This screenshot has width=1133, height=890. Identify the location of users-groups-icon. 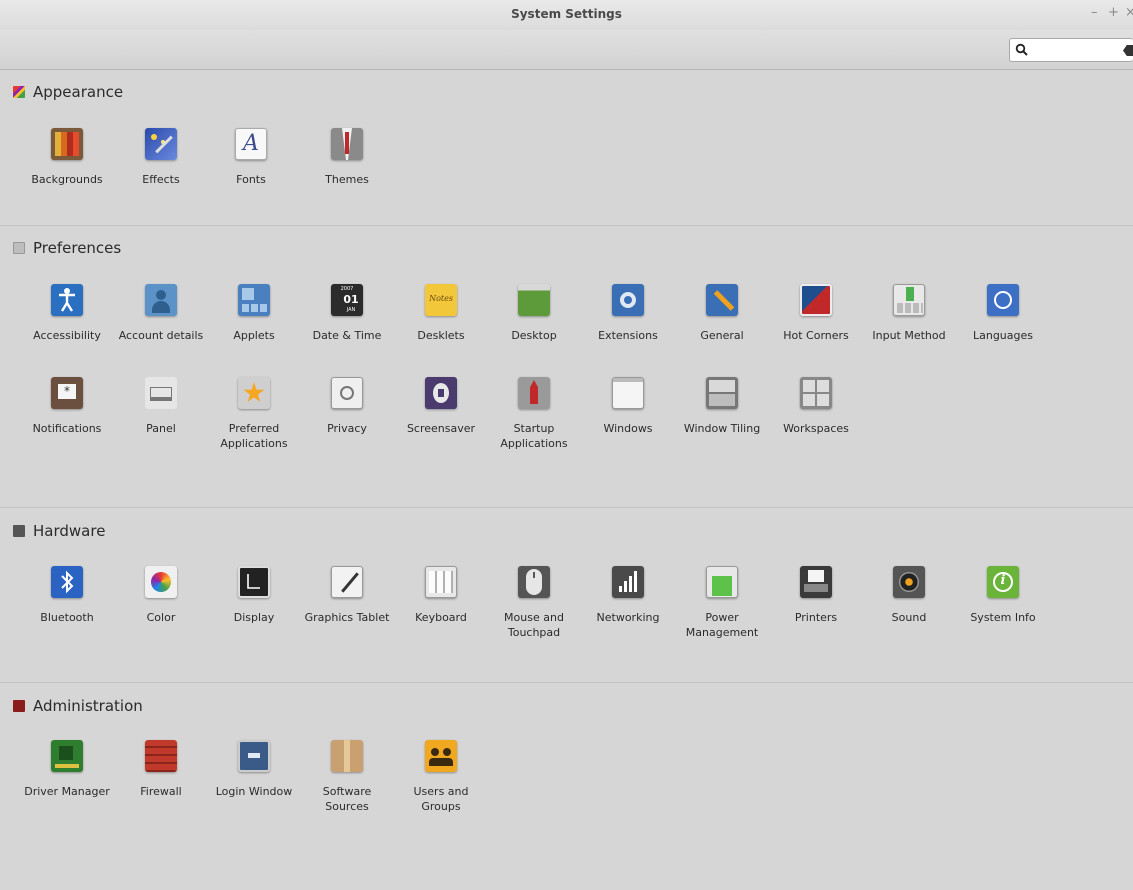
(441, 756).